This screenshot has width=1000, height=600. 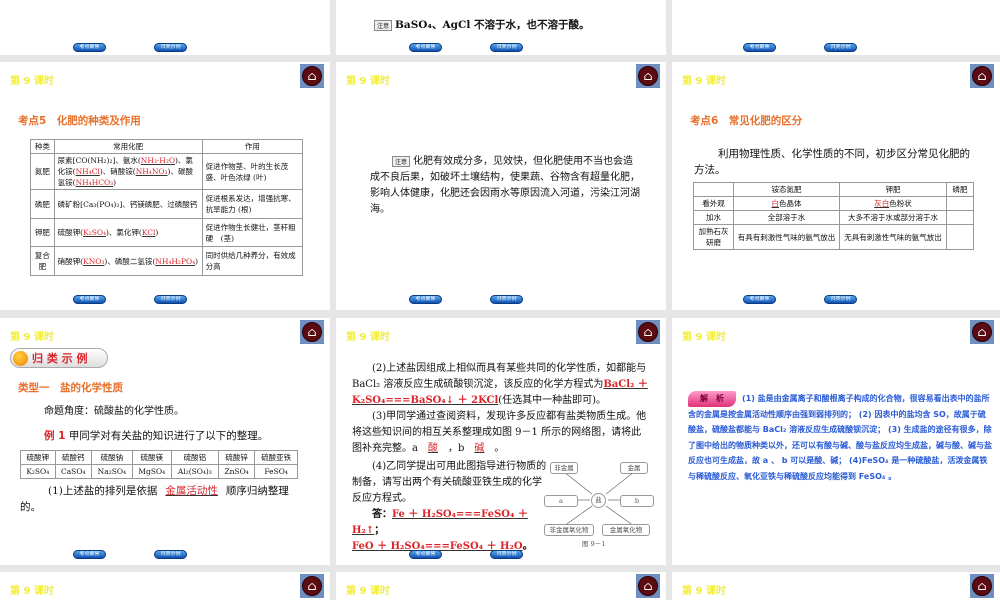 I want to click on col-header, so click(x=713, y=189).